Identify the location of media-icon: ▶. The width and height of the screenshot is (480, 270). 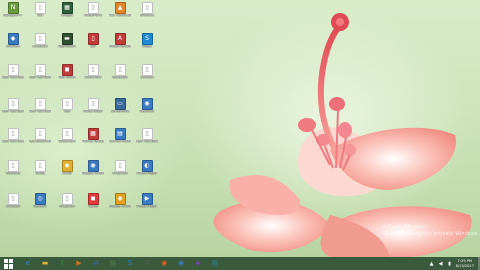
(79, 263).